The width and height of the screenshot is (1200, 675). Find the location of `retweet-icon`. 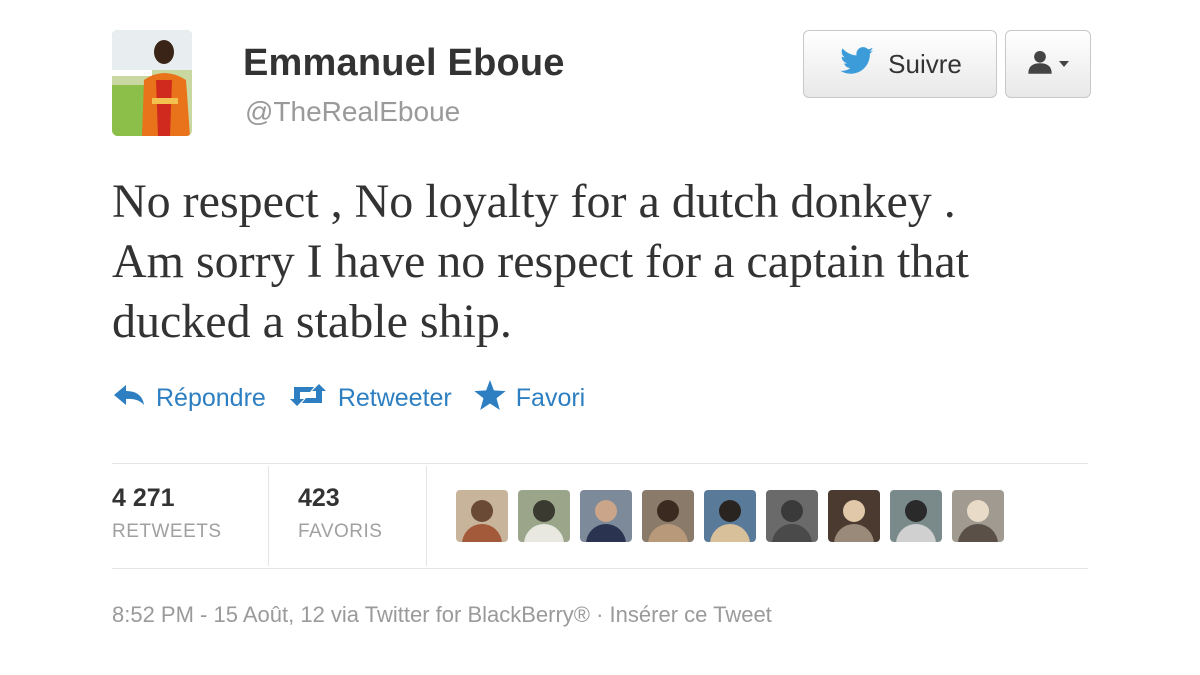

retweet-icon is located at coordinates (308, 398).